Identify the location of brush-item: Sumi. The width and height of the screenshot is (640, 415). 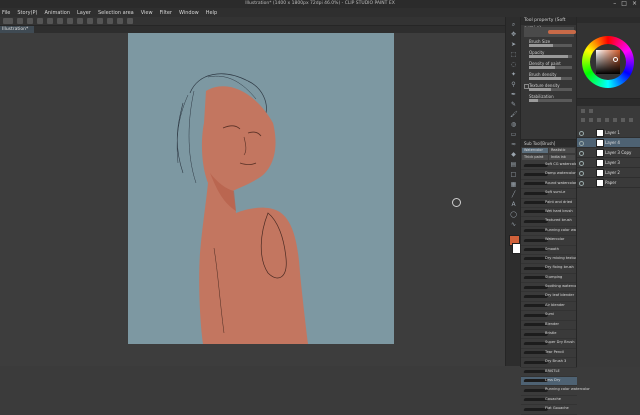
(549, 316).